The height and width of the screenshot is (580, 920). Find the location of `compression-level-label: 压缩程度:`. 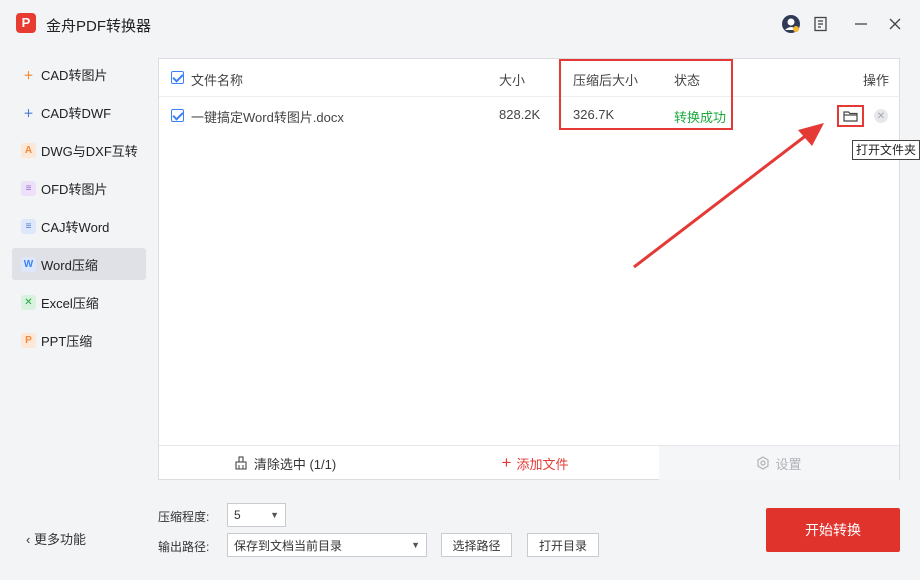

compression-level-label: 压缩程度: is located at coordinates (184, 517).